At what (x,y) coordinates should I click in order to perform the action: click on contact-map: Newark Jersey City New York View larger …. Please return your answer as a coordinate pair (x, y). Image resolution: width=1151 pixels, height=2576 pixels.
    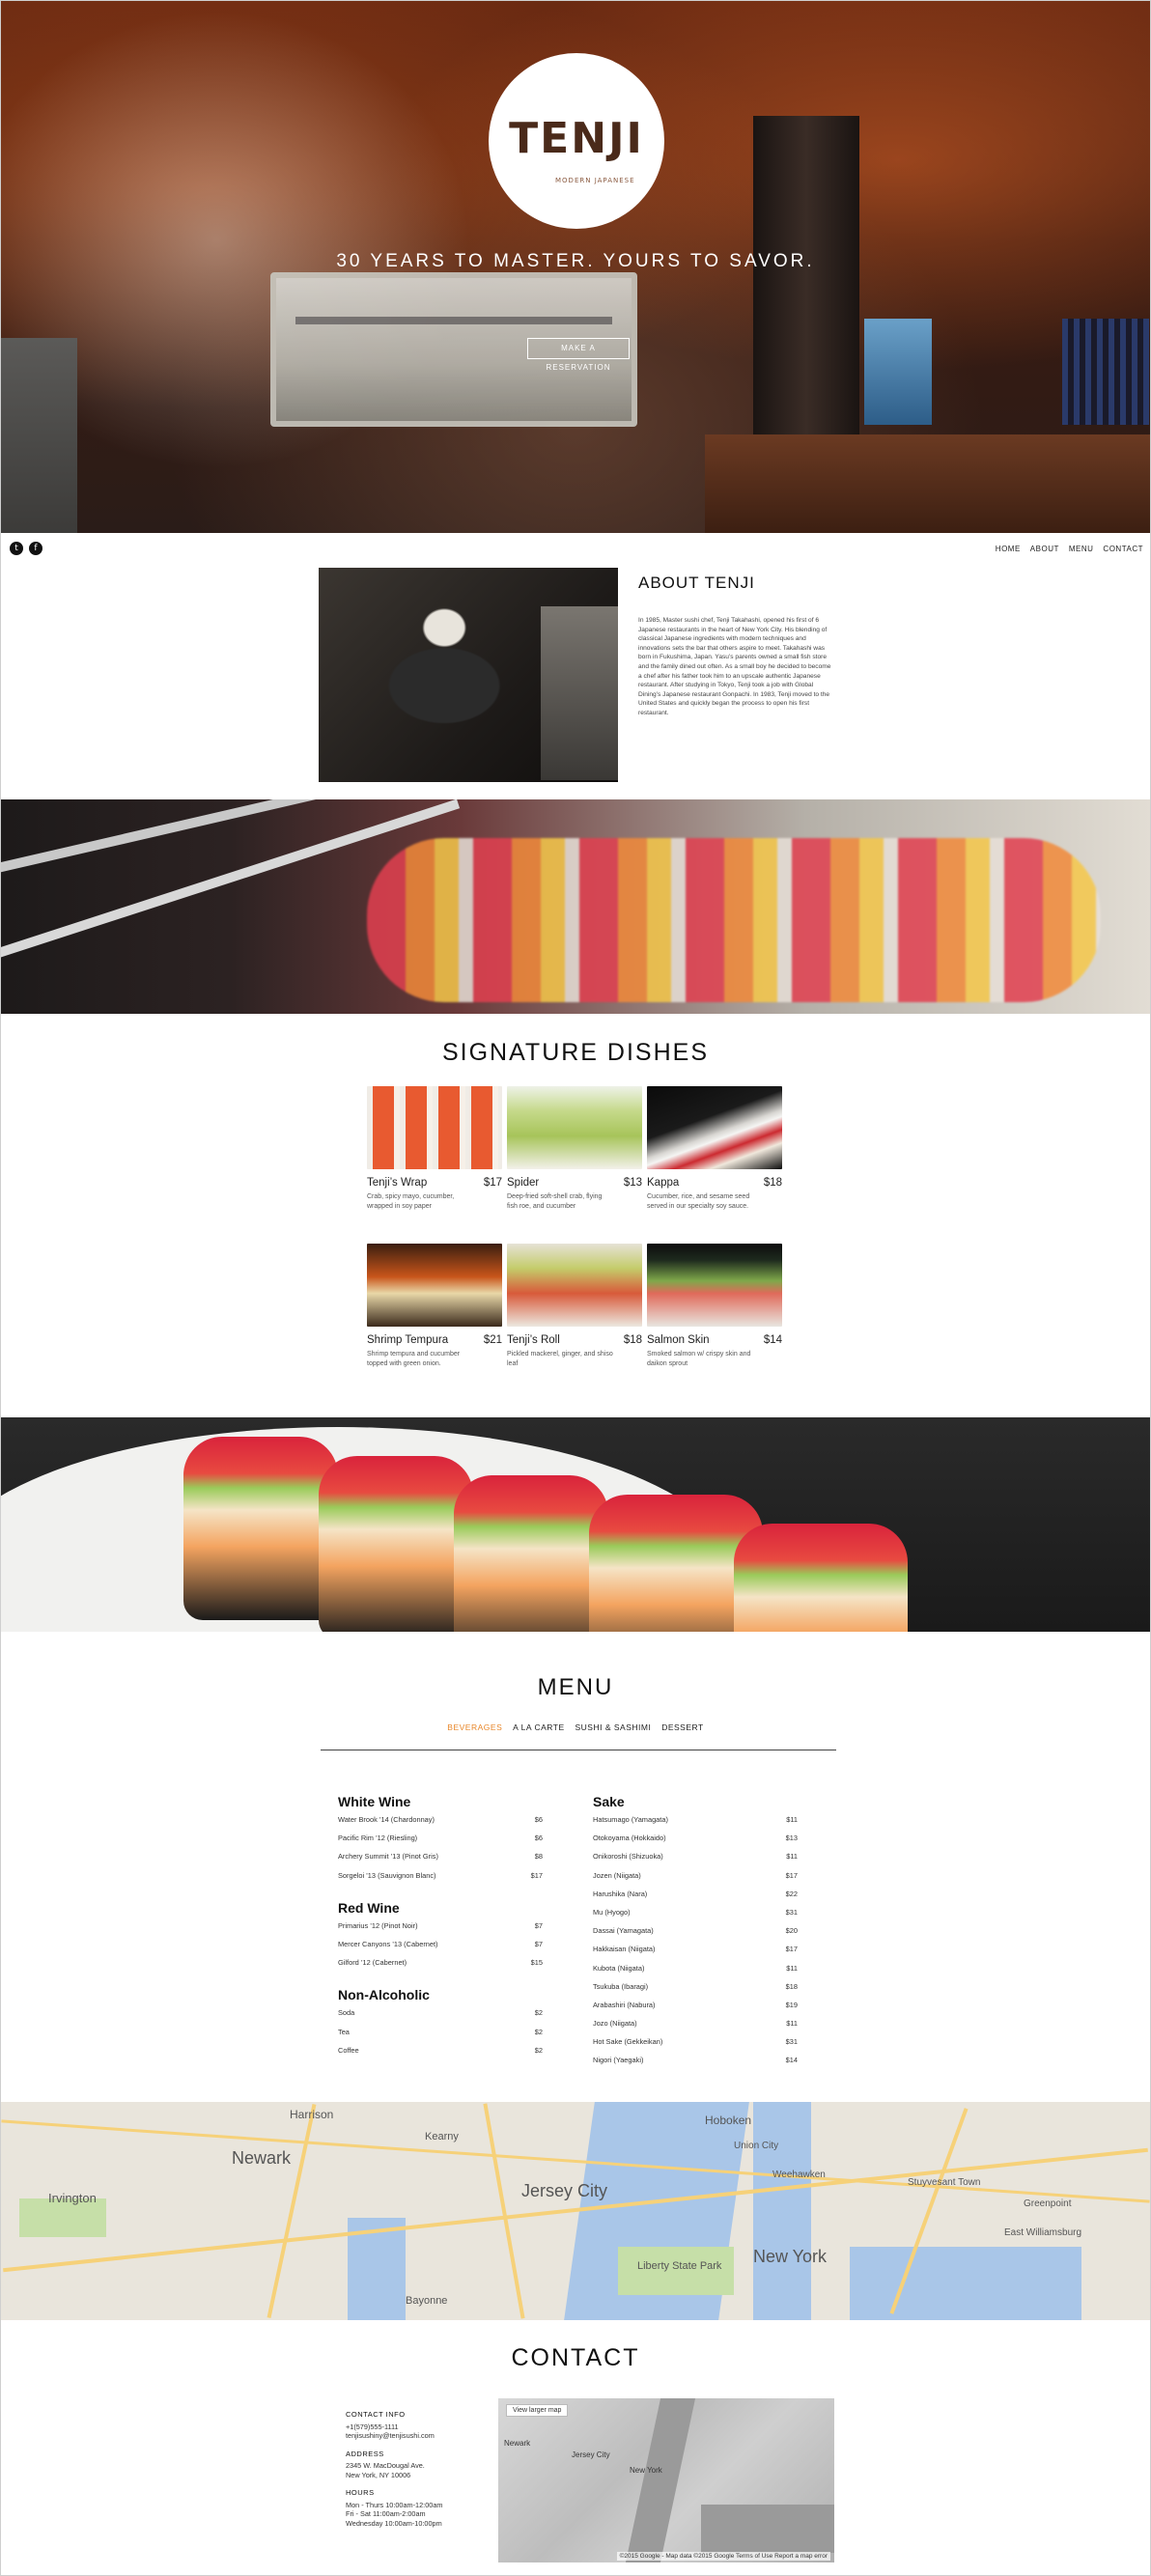
    Looking at the image, I should click on (666, 2480).